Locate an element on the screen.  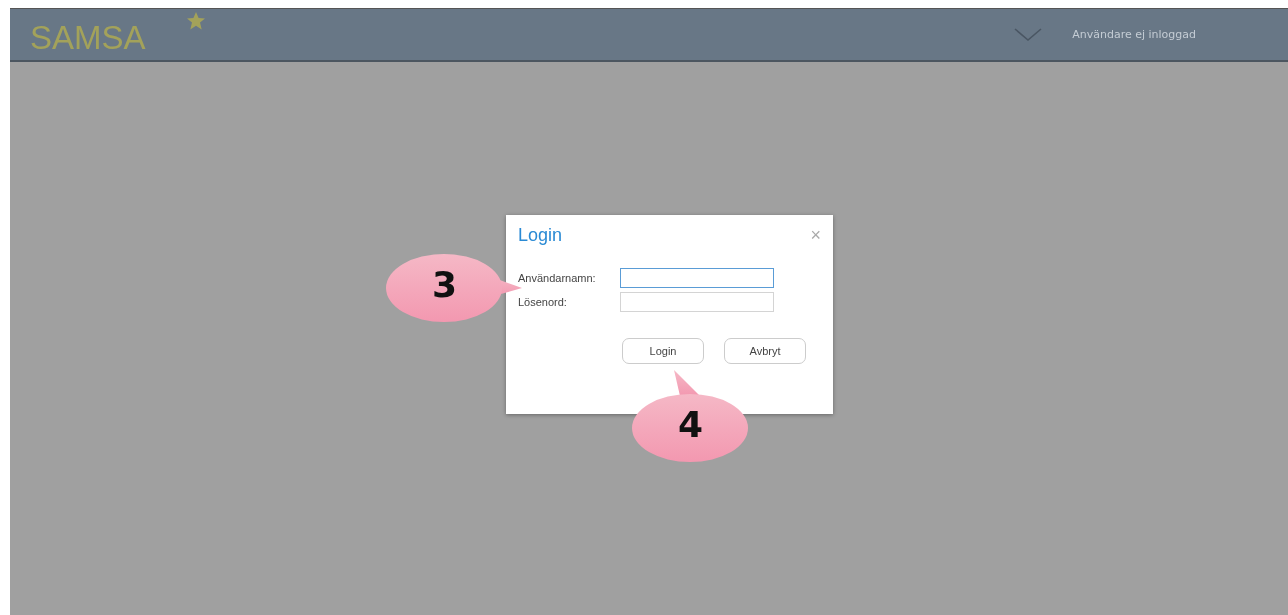
chevron-down-icon is located at coordinates (1028, 34).